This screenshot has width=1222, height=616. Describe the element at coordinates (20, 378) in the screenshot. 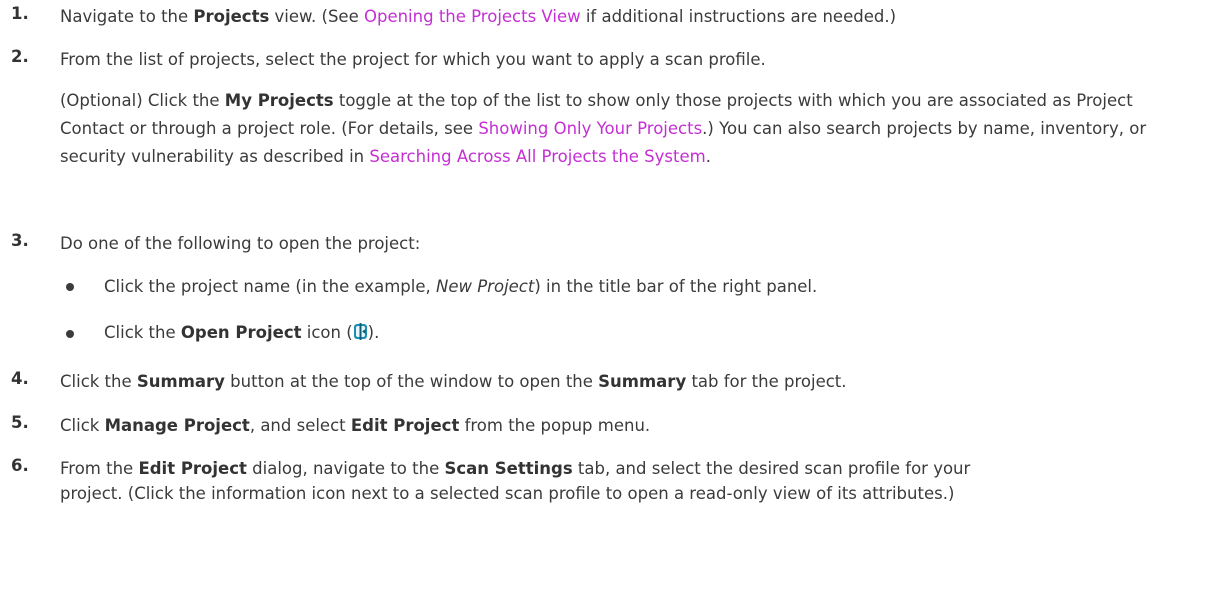

I see `step-number: 4.` at that location.